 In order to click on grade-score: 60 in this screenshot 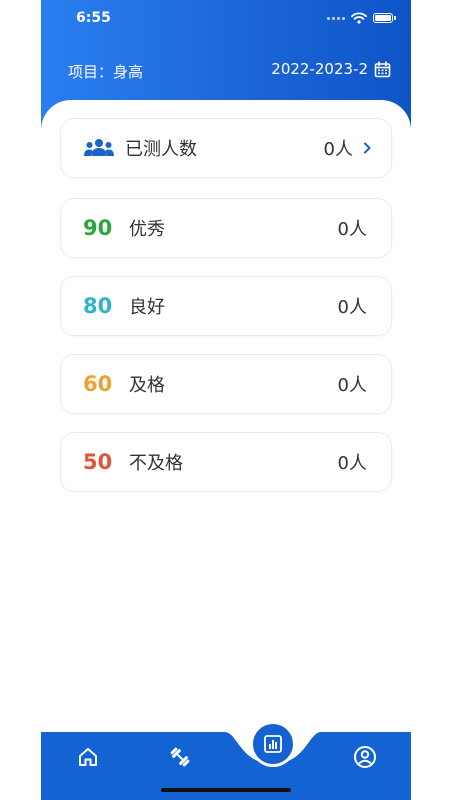, I will do `click(98, 384)`.